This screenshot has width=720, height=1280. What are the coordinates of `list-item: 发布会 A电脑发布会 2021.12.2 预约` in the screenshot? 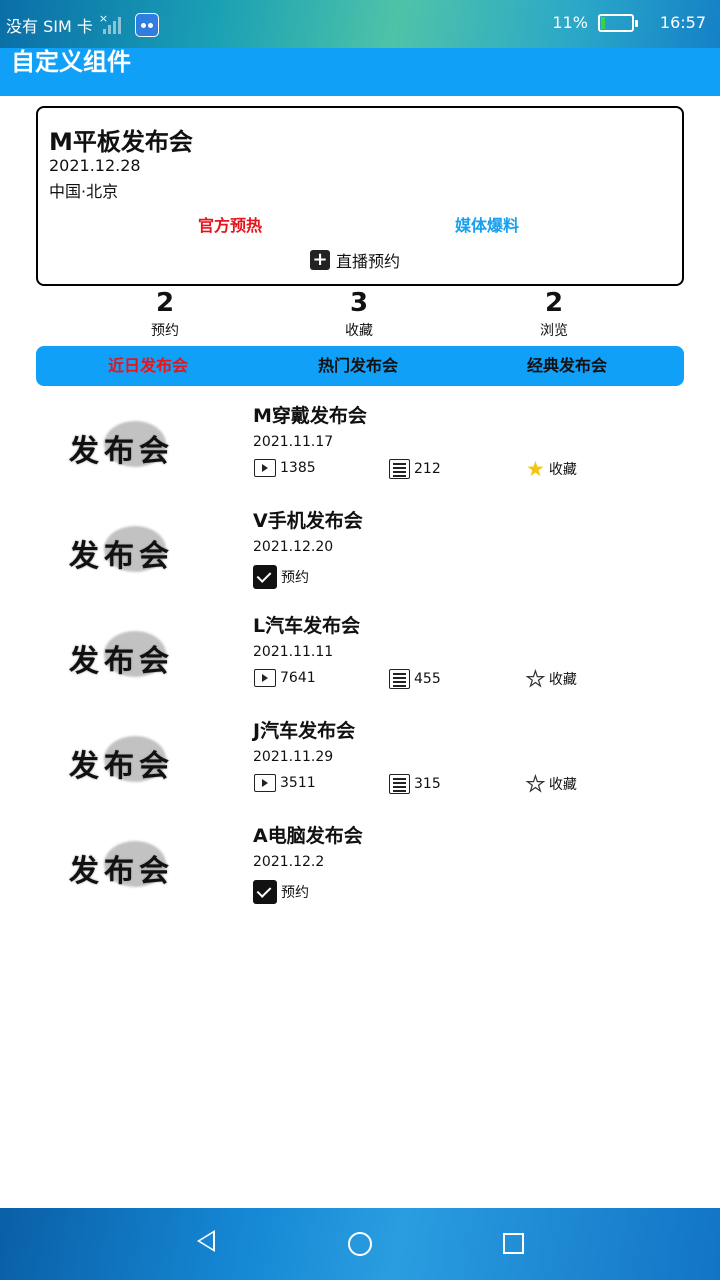 It's located at (360, 873).